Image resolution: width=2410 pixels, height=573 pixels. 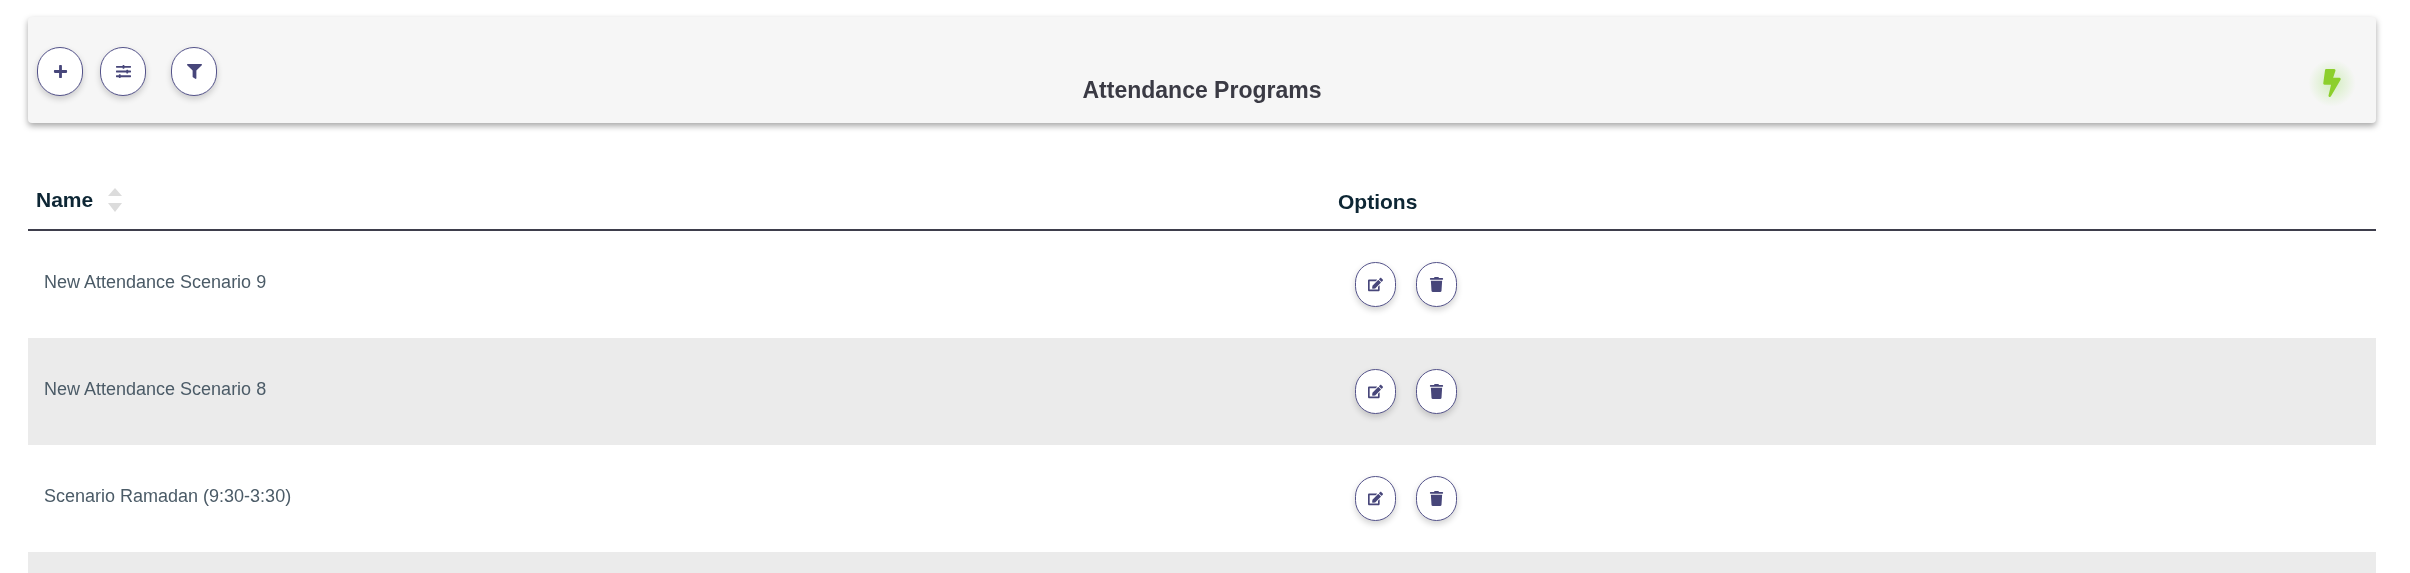 I want to click on program-name: New Attendance Scenario 8, so click(x=155, y=389).